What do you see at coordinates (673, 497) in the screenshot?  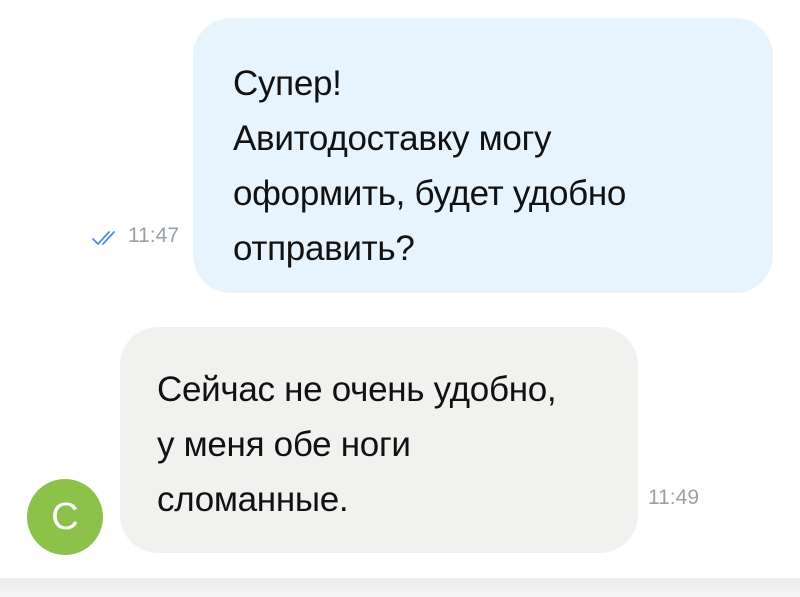 I see `incoming-message-time: 11:49` at bounding box center [673, 497].